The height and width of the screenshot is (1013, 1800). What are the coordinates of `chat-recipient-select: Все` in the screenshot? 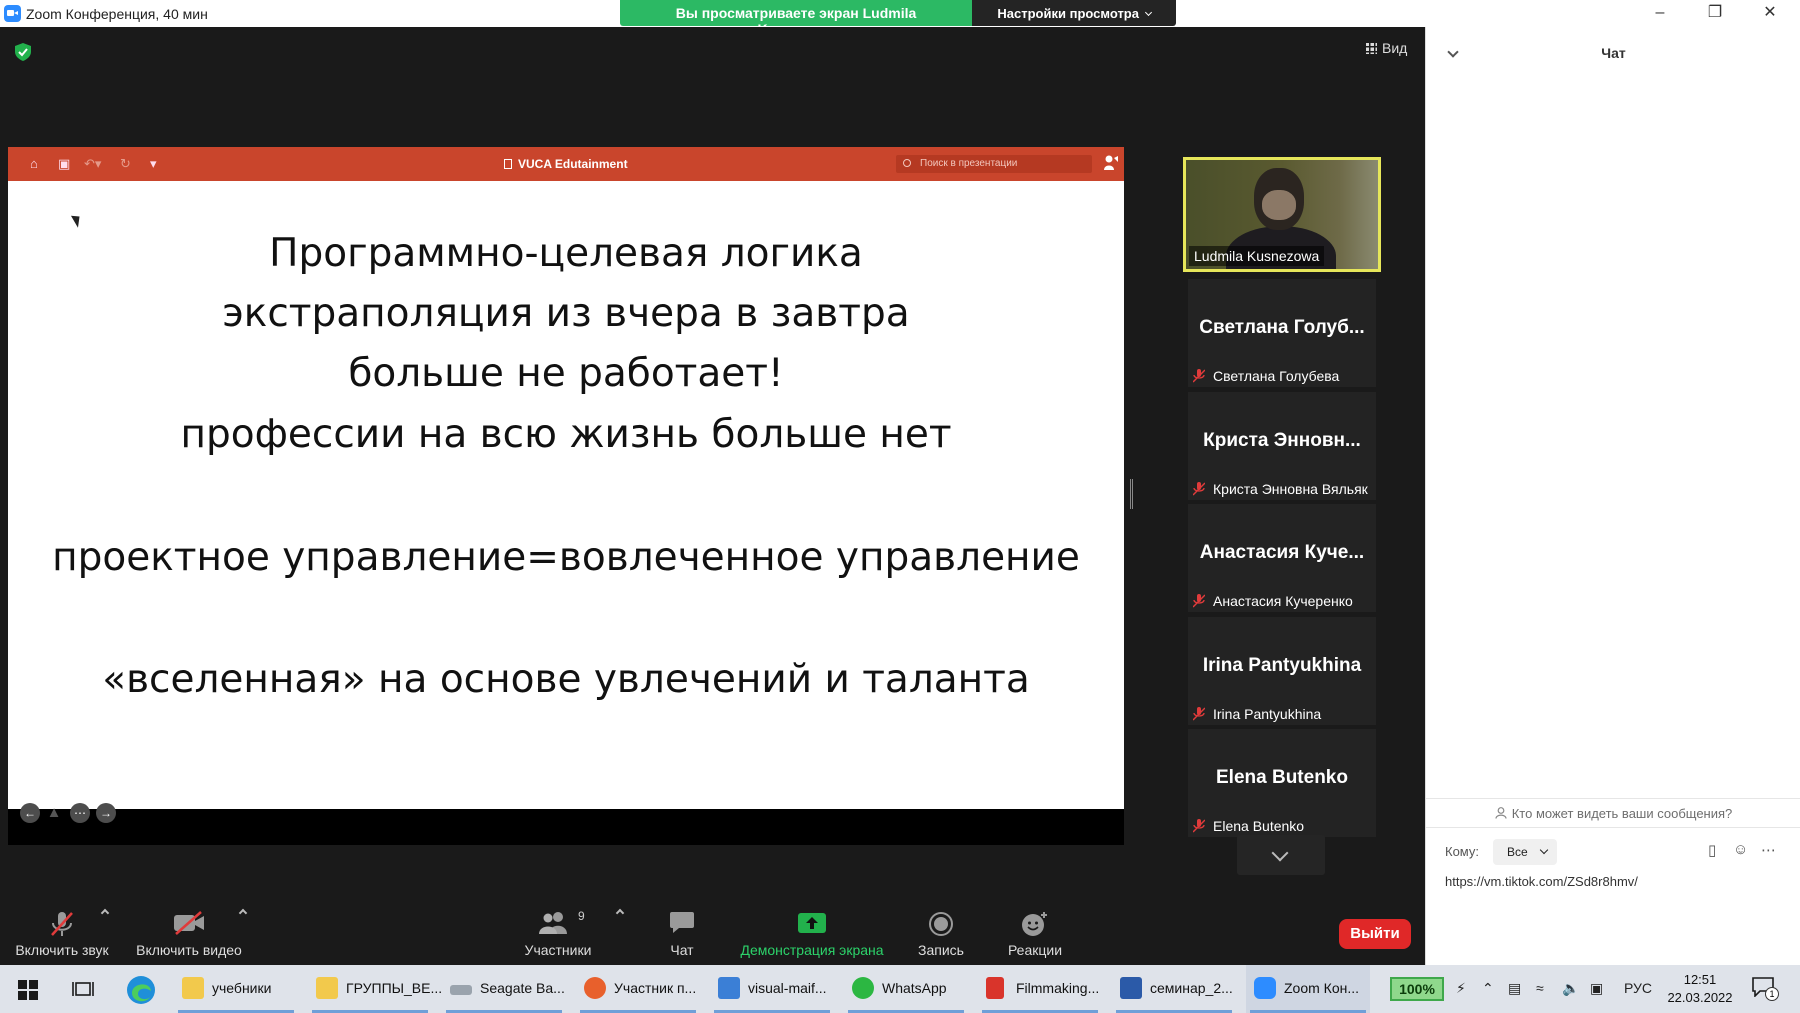 It's located at (1525, 852).